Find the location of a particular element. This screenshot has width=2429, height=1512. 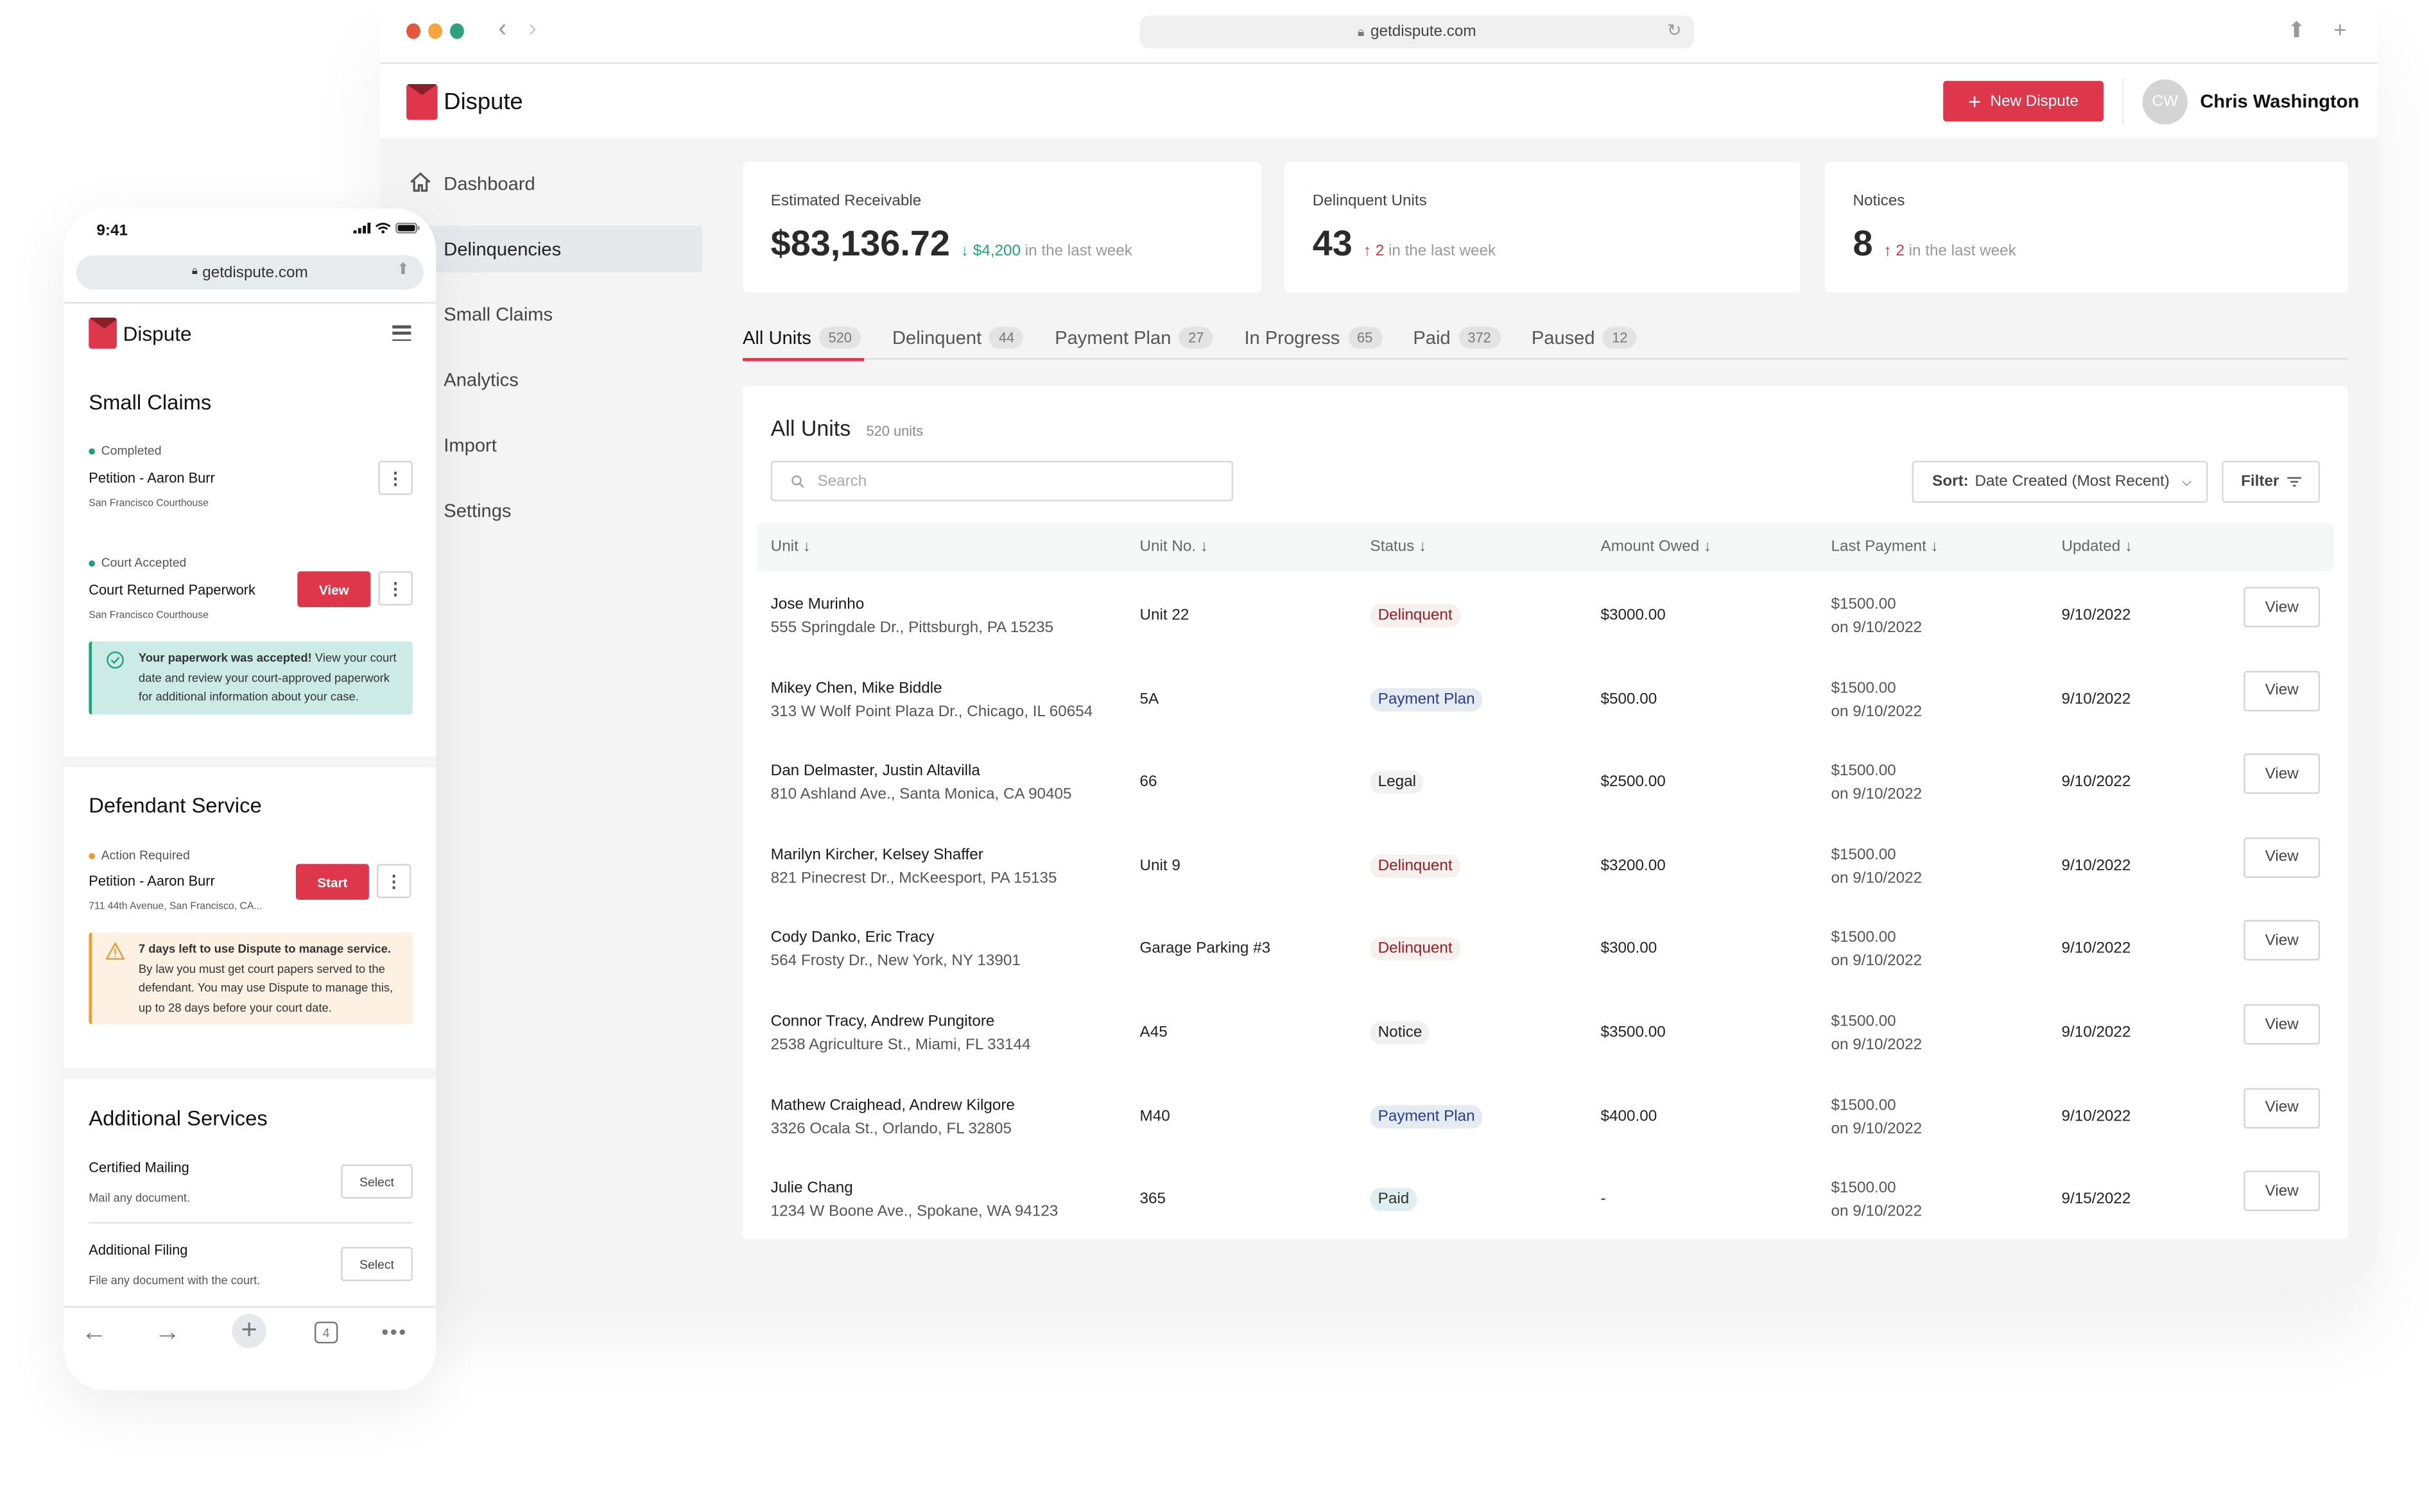

tab-in-progress: In Progress 65 is located at coordinates (1314, 337).